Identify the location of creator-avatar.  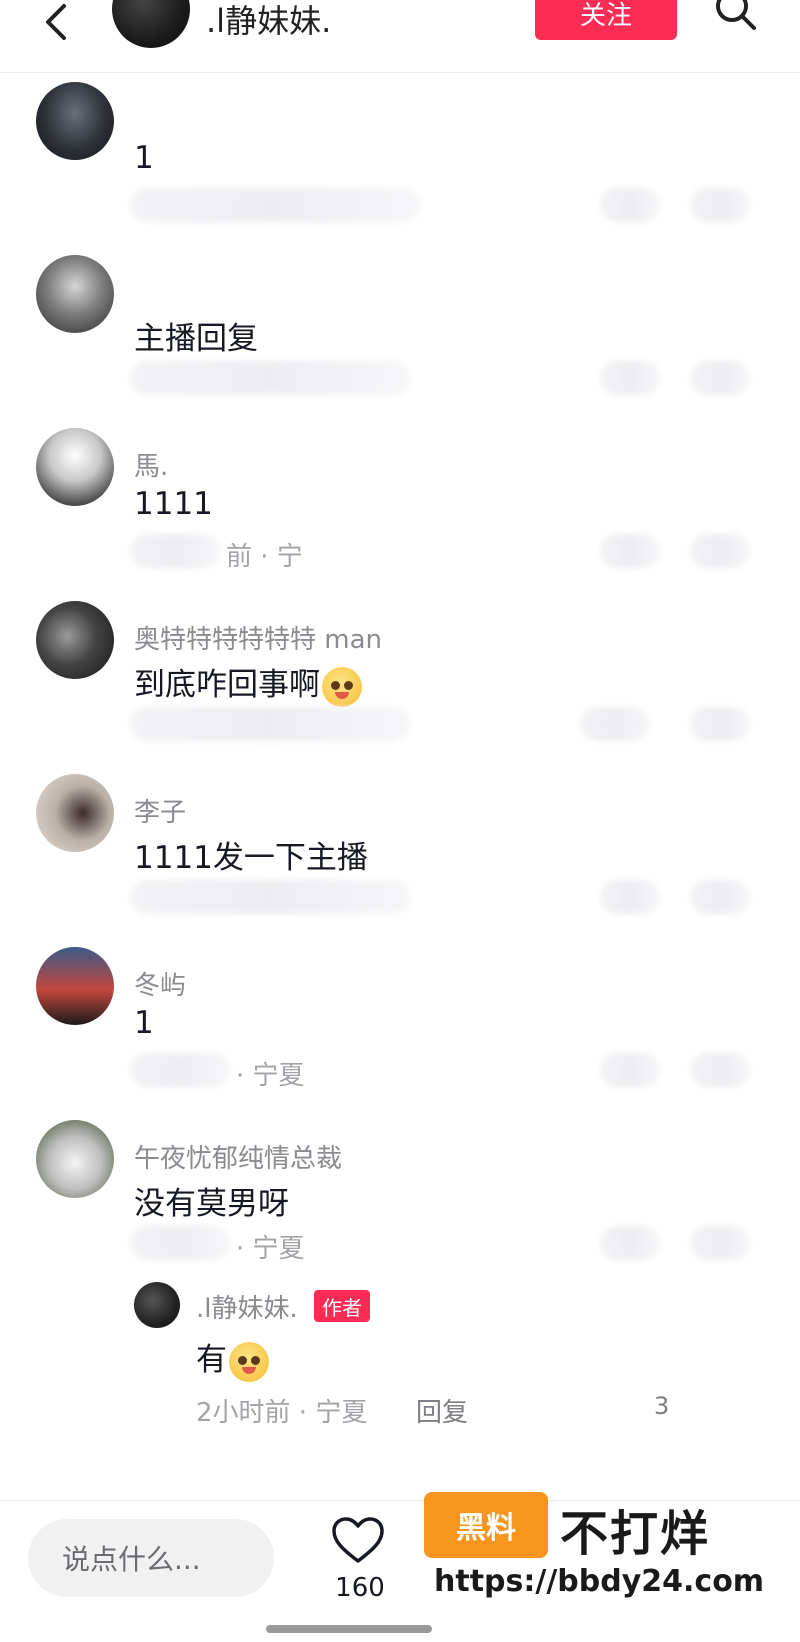
(151, 24).